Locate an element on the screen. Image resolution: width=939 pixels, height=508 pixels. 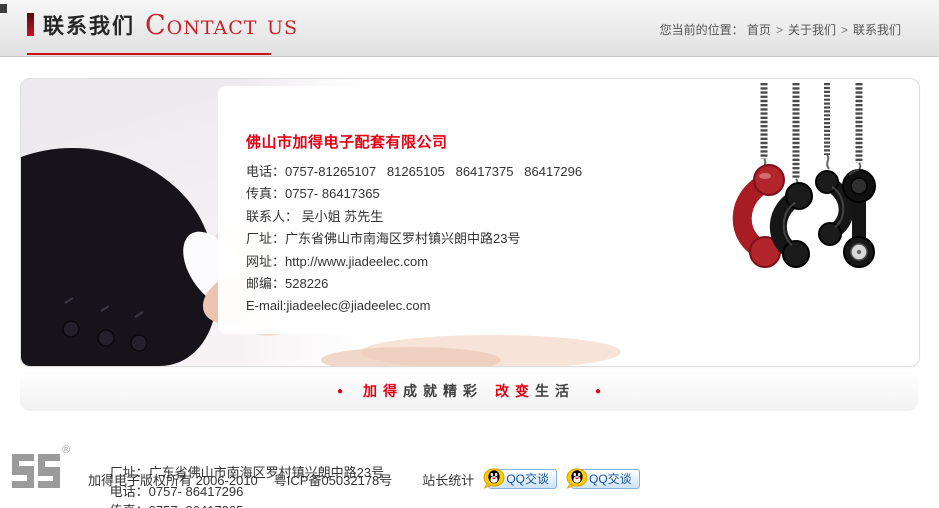
contact-row-email: E-mail:jiadeelec@jiadeelec.com is located at coordinates (338, 306).